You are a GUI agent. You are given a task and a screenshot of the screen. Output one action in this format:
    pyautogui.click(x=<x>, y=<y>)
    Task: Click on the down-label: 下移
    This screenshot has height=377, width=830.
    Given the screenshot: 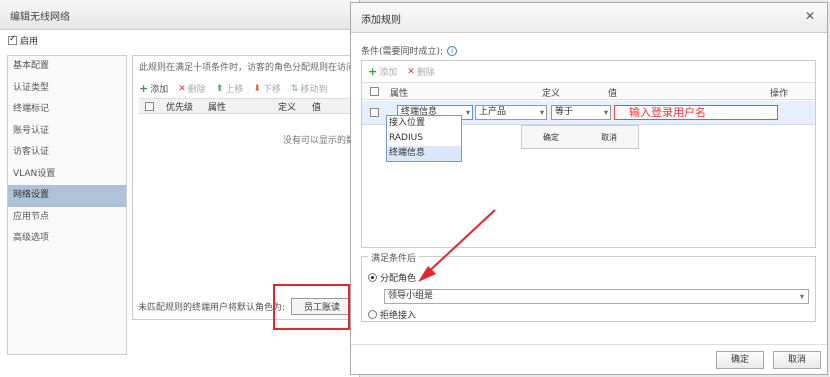 What is the action you would take?
    pyautogui.click(x=271, y=90)
    